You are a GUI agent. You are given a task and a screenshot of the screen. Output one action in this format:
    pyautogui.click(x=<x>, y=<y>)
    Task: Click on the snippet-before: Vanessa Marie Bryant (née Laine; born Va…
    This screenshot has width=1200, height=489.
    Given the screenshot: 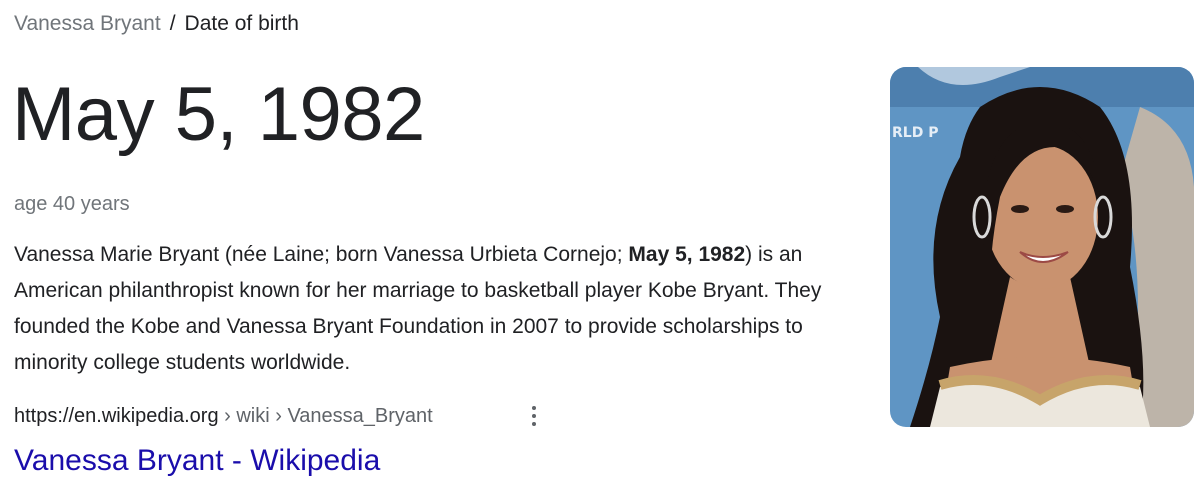 What is the action you would take?
    pyautogui.click(x=321, y=254)
    